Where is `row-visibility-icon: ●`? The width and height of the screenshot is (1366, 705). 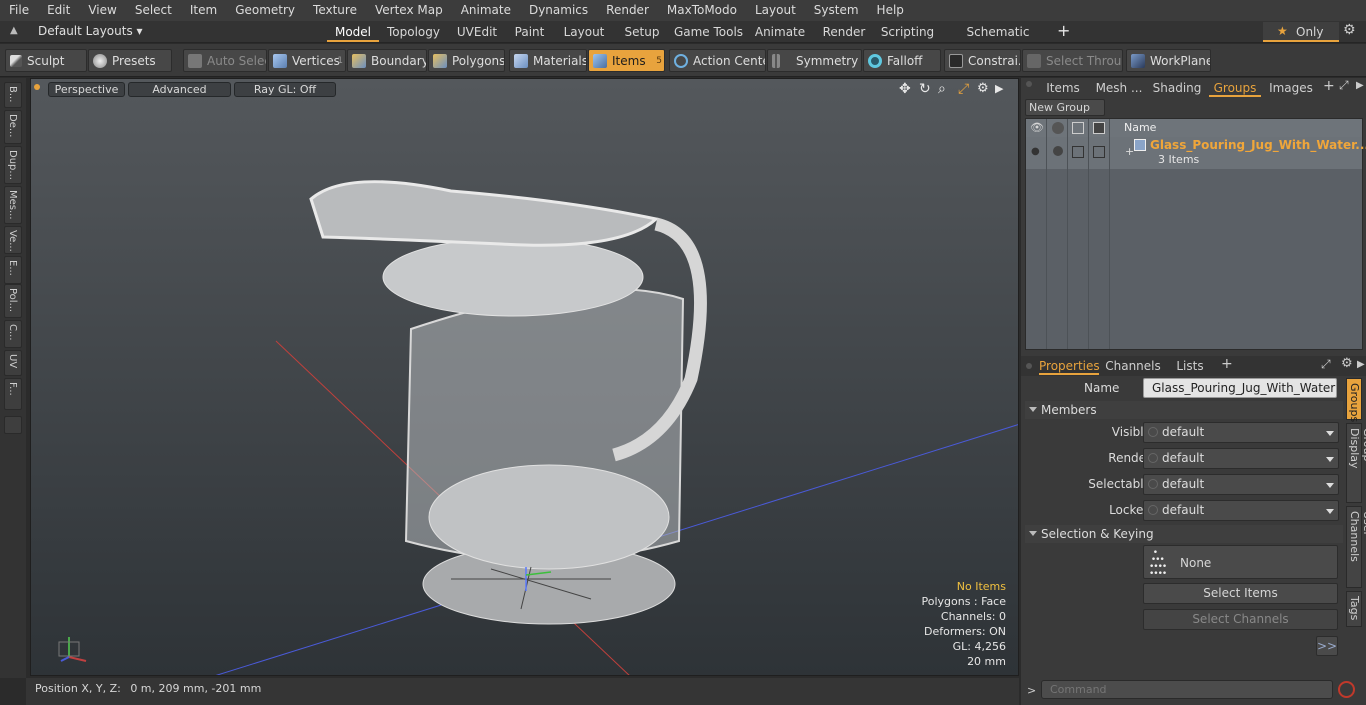 row-visibility-icon: ● is located at coordinates (1035, 151).